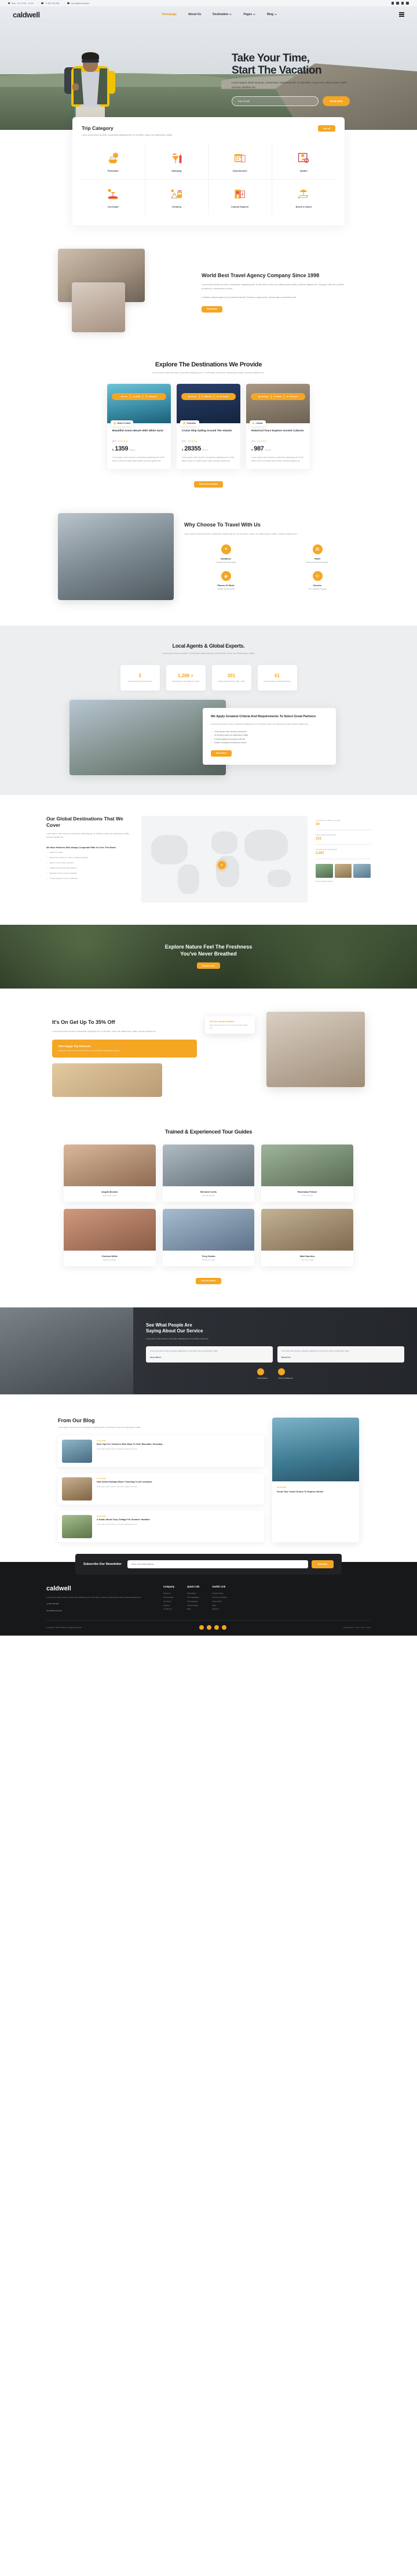  I want to click on testimonial-avatar-item: Kristin Watson, so click(262, 1373).